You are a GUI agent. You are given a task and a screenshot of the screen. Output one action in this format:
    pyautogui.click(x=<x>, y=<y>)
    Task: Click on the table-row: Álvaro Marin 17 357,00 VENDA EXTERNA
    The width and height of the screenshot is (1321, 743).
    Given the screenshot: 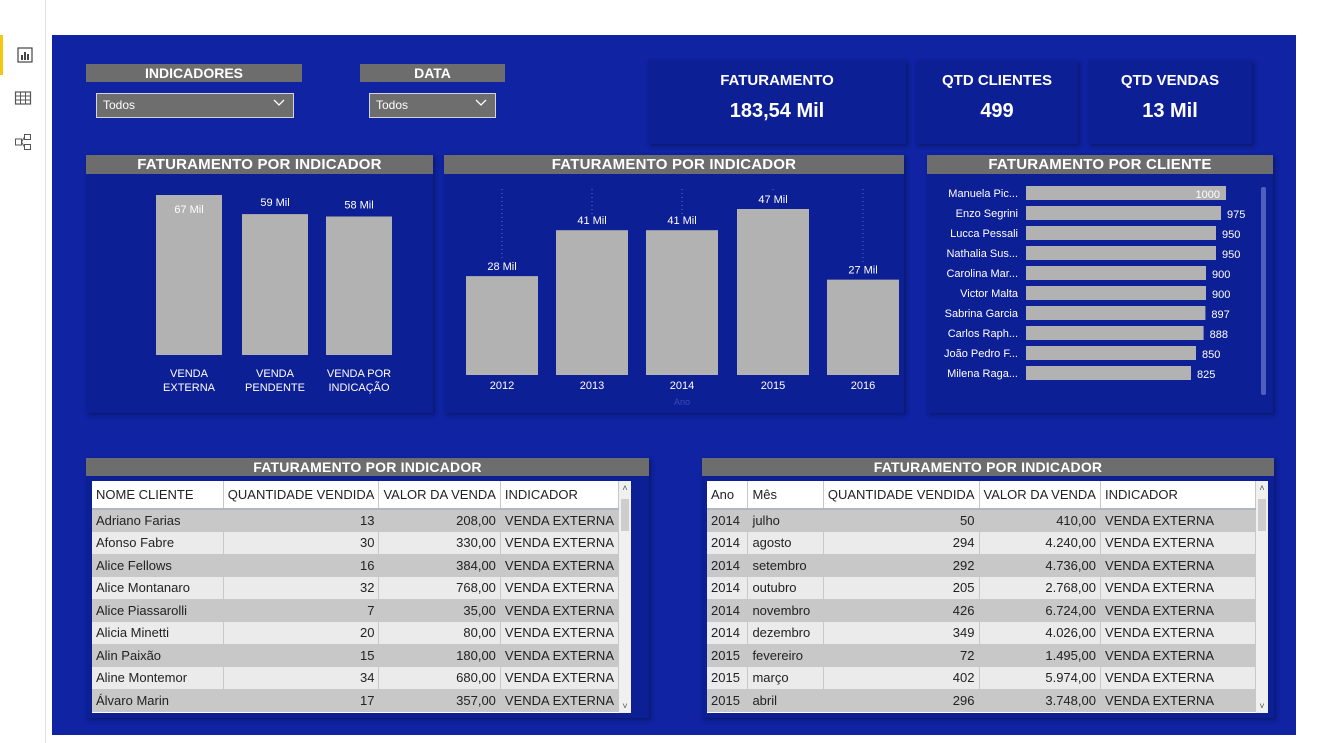 What is the action you would take?
    pyautogui.click(x=356, y=700)
    